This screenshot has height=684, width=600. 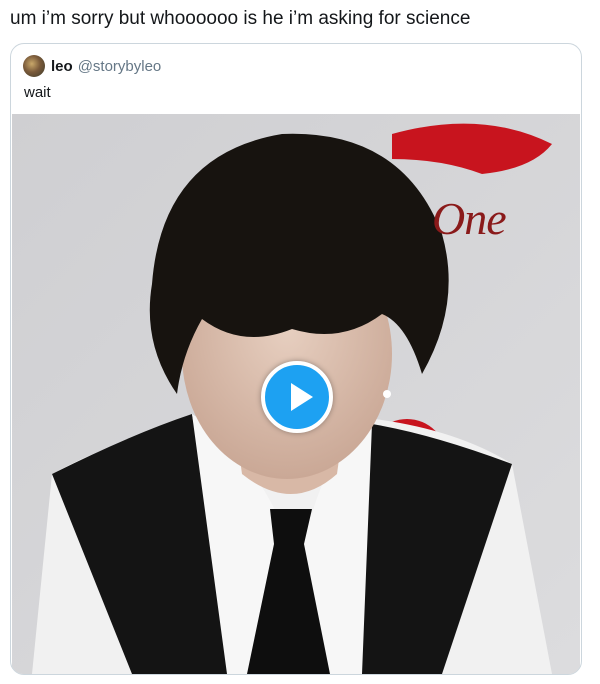 I want to click on avatar, so click(x=34, y=66).